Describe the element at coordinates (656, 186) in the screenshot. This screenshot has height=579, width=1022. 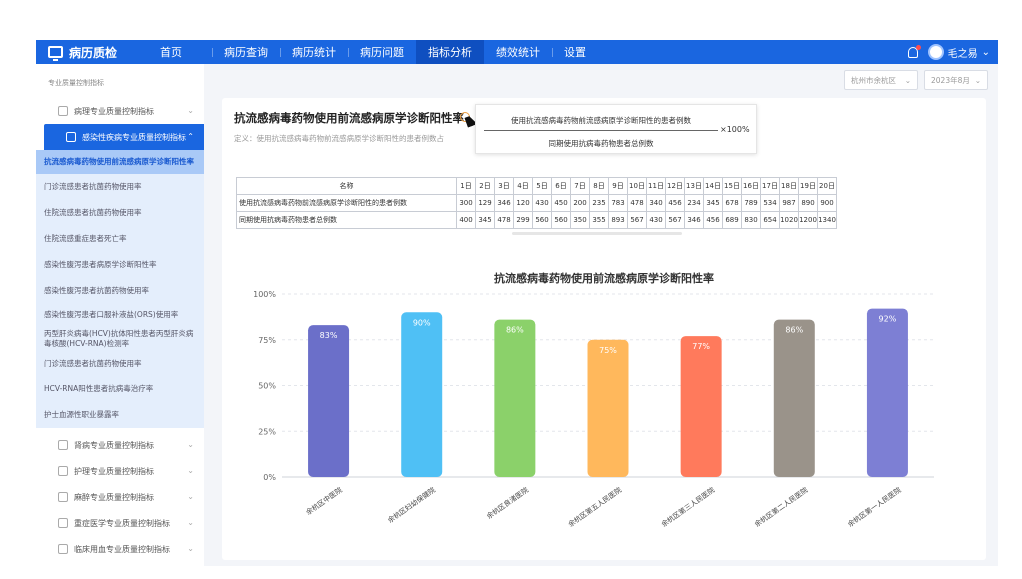
I see `table-header-day: 11日` at that location.